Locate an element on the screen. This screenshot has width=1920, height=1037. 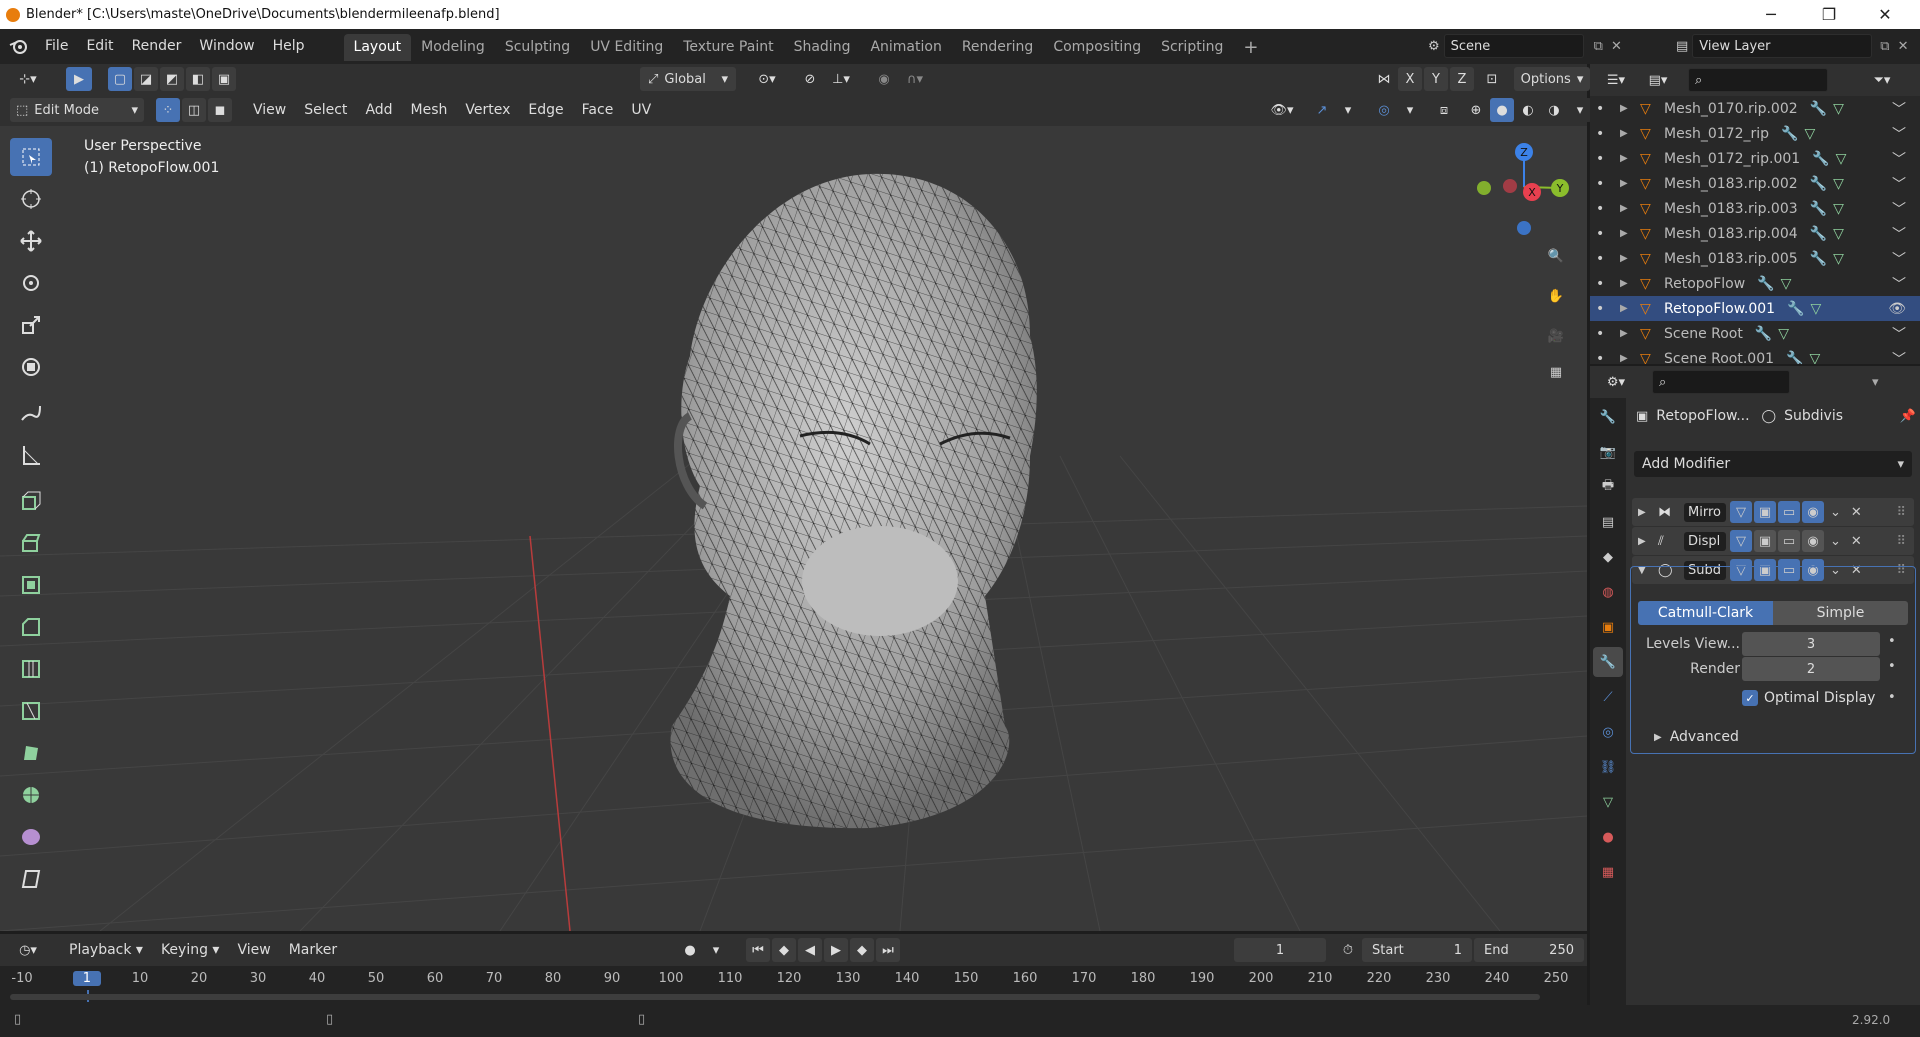
outliner-item: • ▶ ▽ Scene Root 🔧 ▽ ﹀ is located at coordinates (1755, 333).